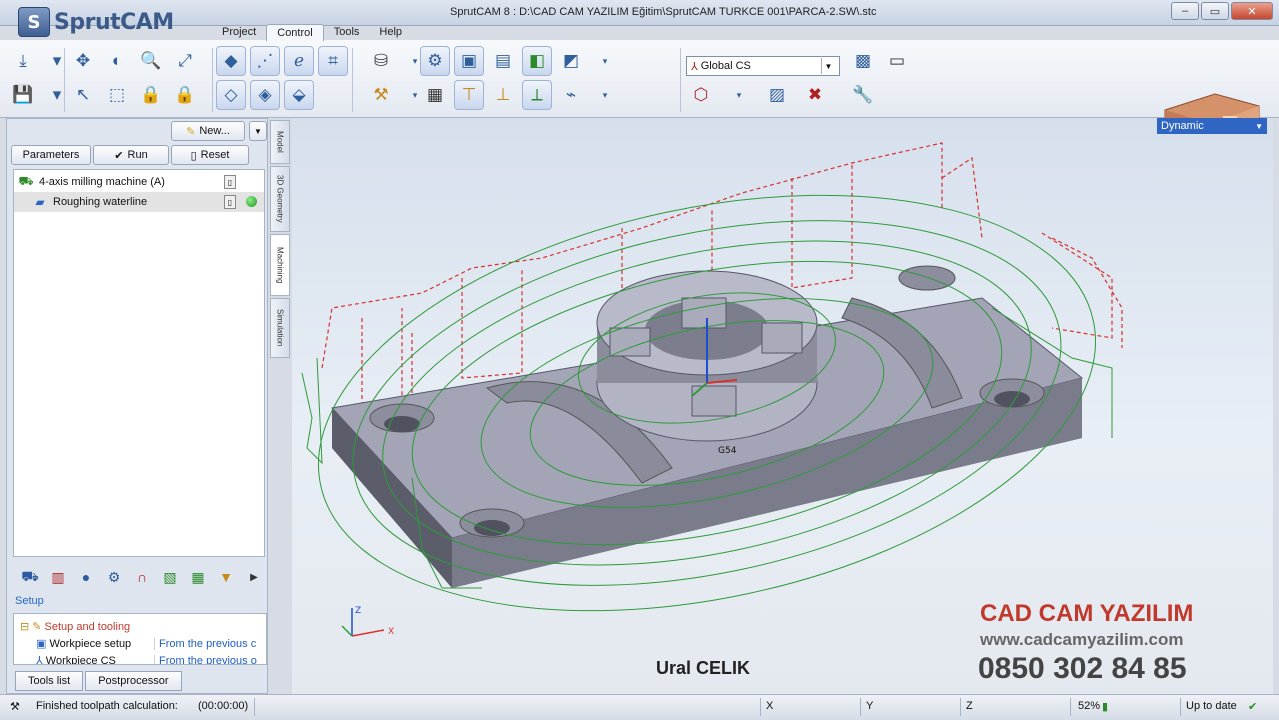 This screenshot has height=720, width=1279. Describe the element at coordinates (1253, 707) in the screenshot. I see `update-ok-icon: ✔` at that location.